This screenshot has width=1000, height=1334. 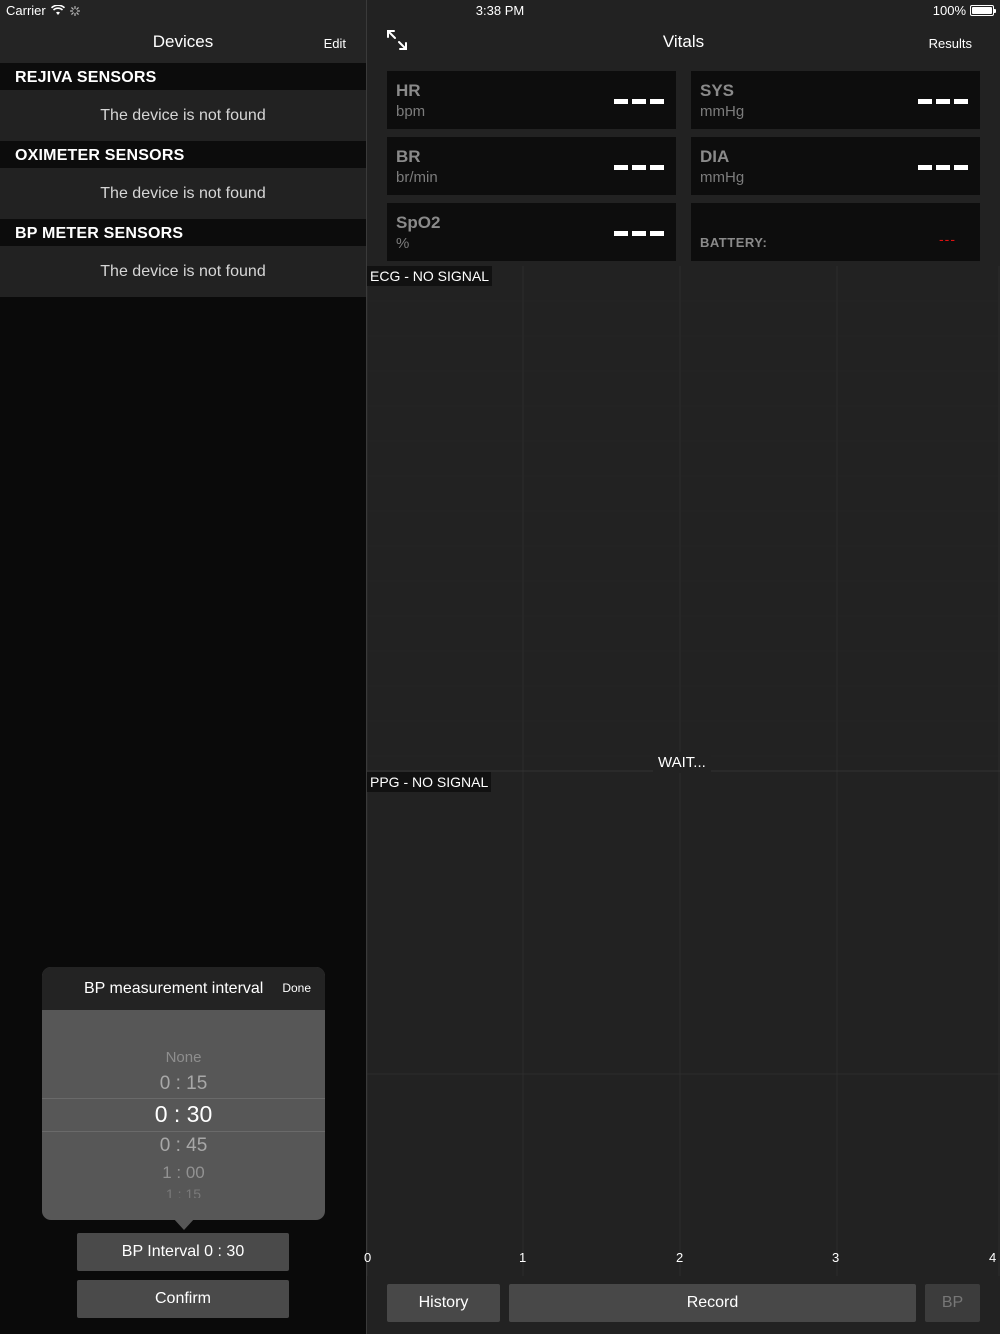 I want to click on x-tick-label: 4, so click(x=993, y=1257).